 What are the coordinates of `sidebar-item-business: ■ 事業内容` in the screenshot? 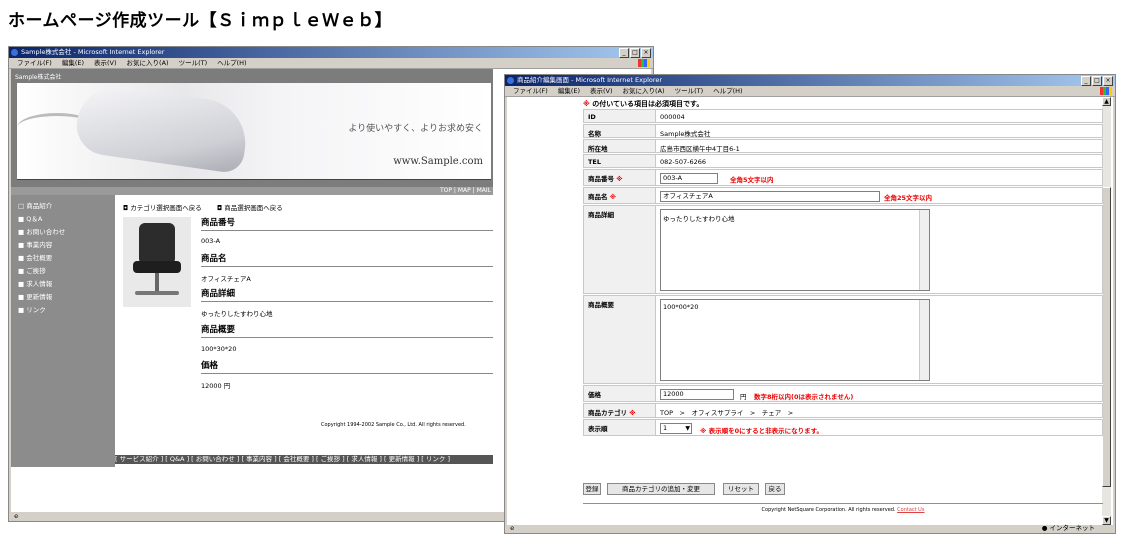 It's located at (35, 244).